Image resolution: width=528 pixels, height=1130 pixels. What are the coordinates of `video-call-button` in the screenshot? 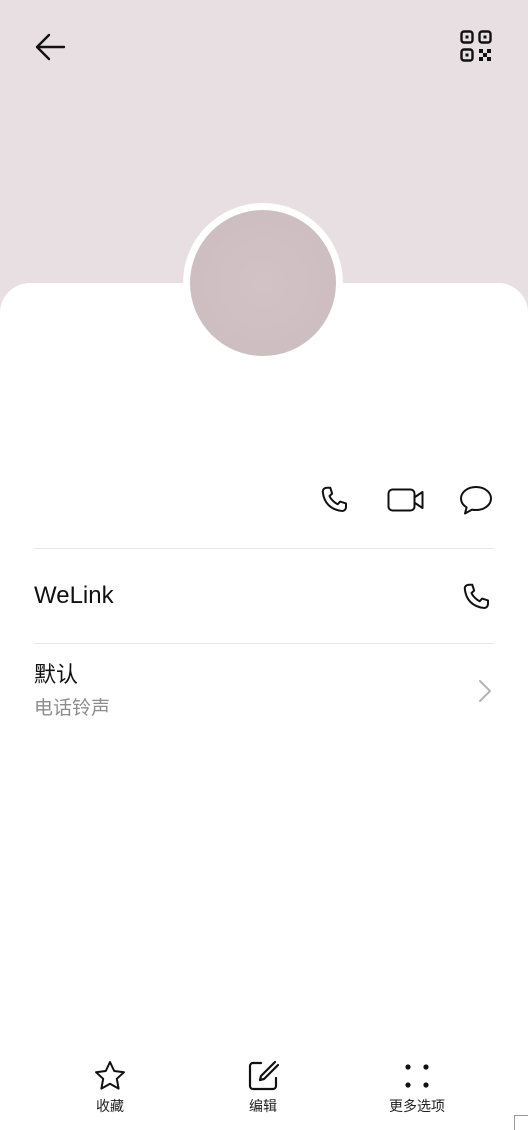 It's located at (406, 500).